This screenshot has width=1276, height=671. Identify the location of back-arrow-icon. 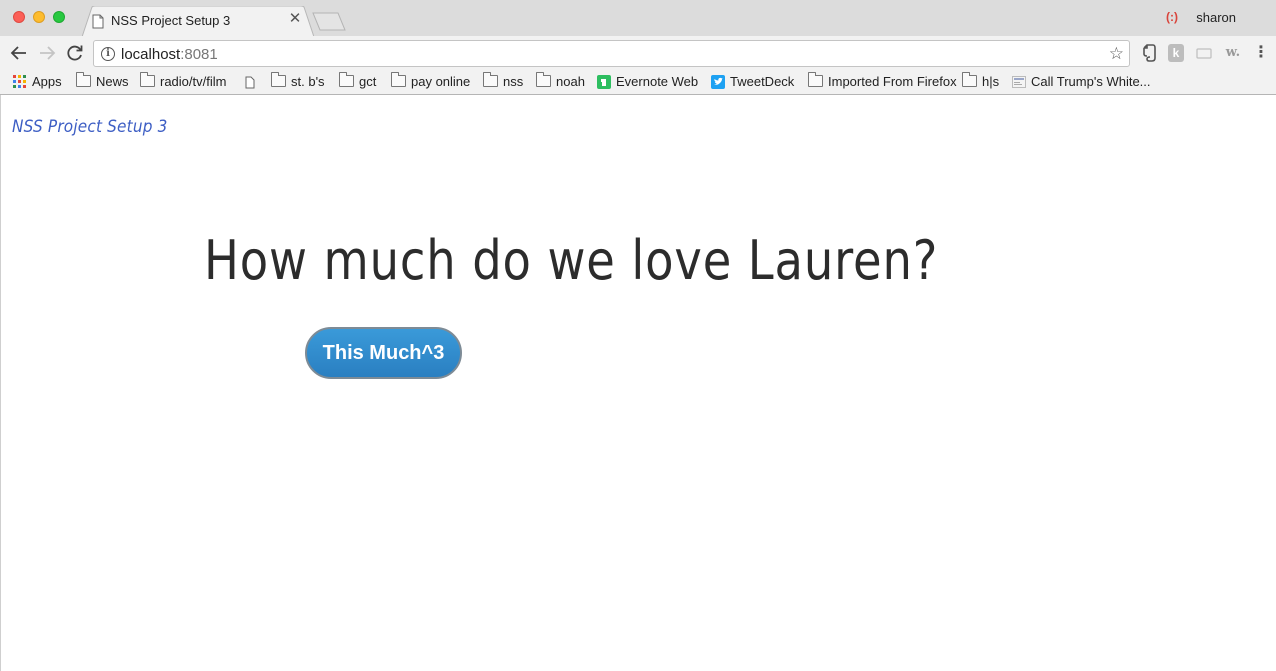
(18, 53).